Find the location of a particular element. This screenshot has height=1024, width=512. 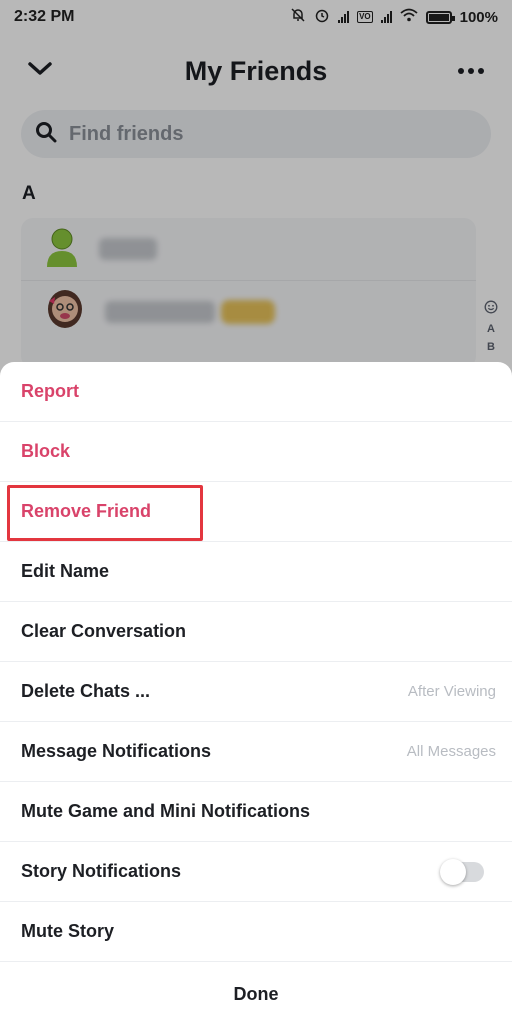

message-notifications-button: Message Notifications All Messages is located at coordinates (256, 752).